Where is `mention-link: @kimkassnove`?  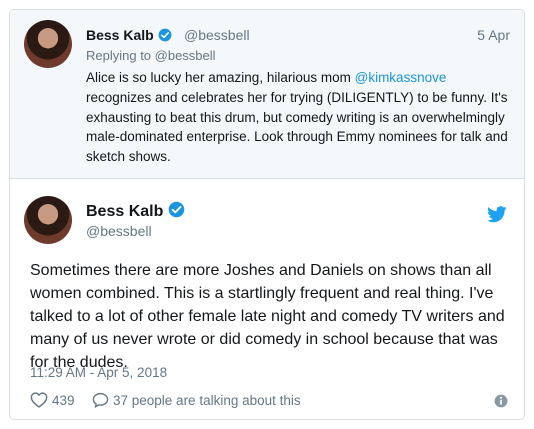 mention-link: @kimkassnove is located at coordinates (401, 77).